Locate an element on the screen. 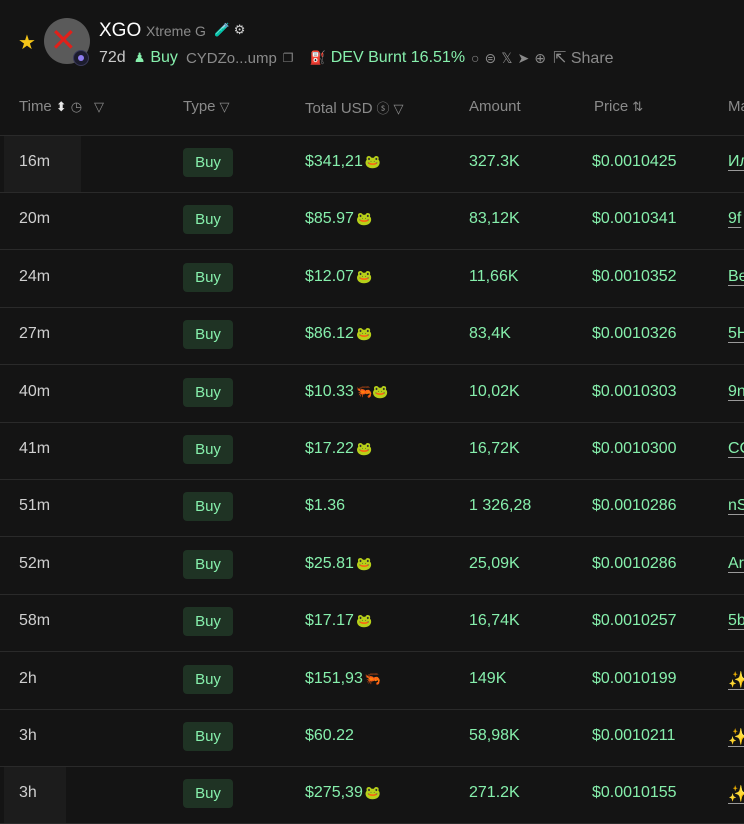  trade-amount: 271.2K is located at coordinates (494, 792).